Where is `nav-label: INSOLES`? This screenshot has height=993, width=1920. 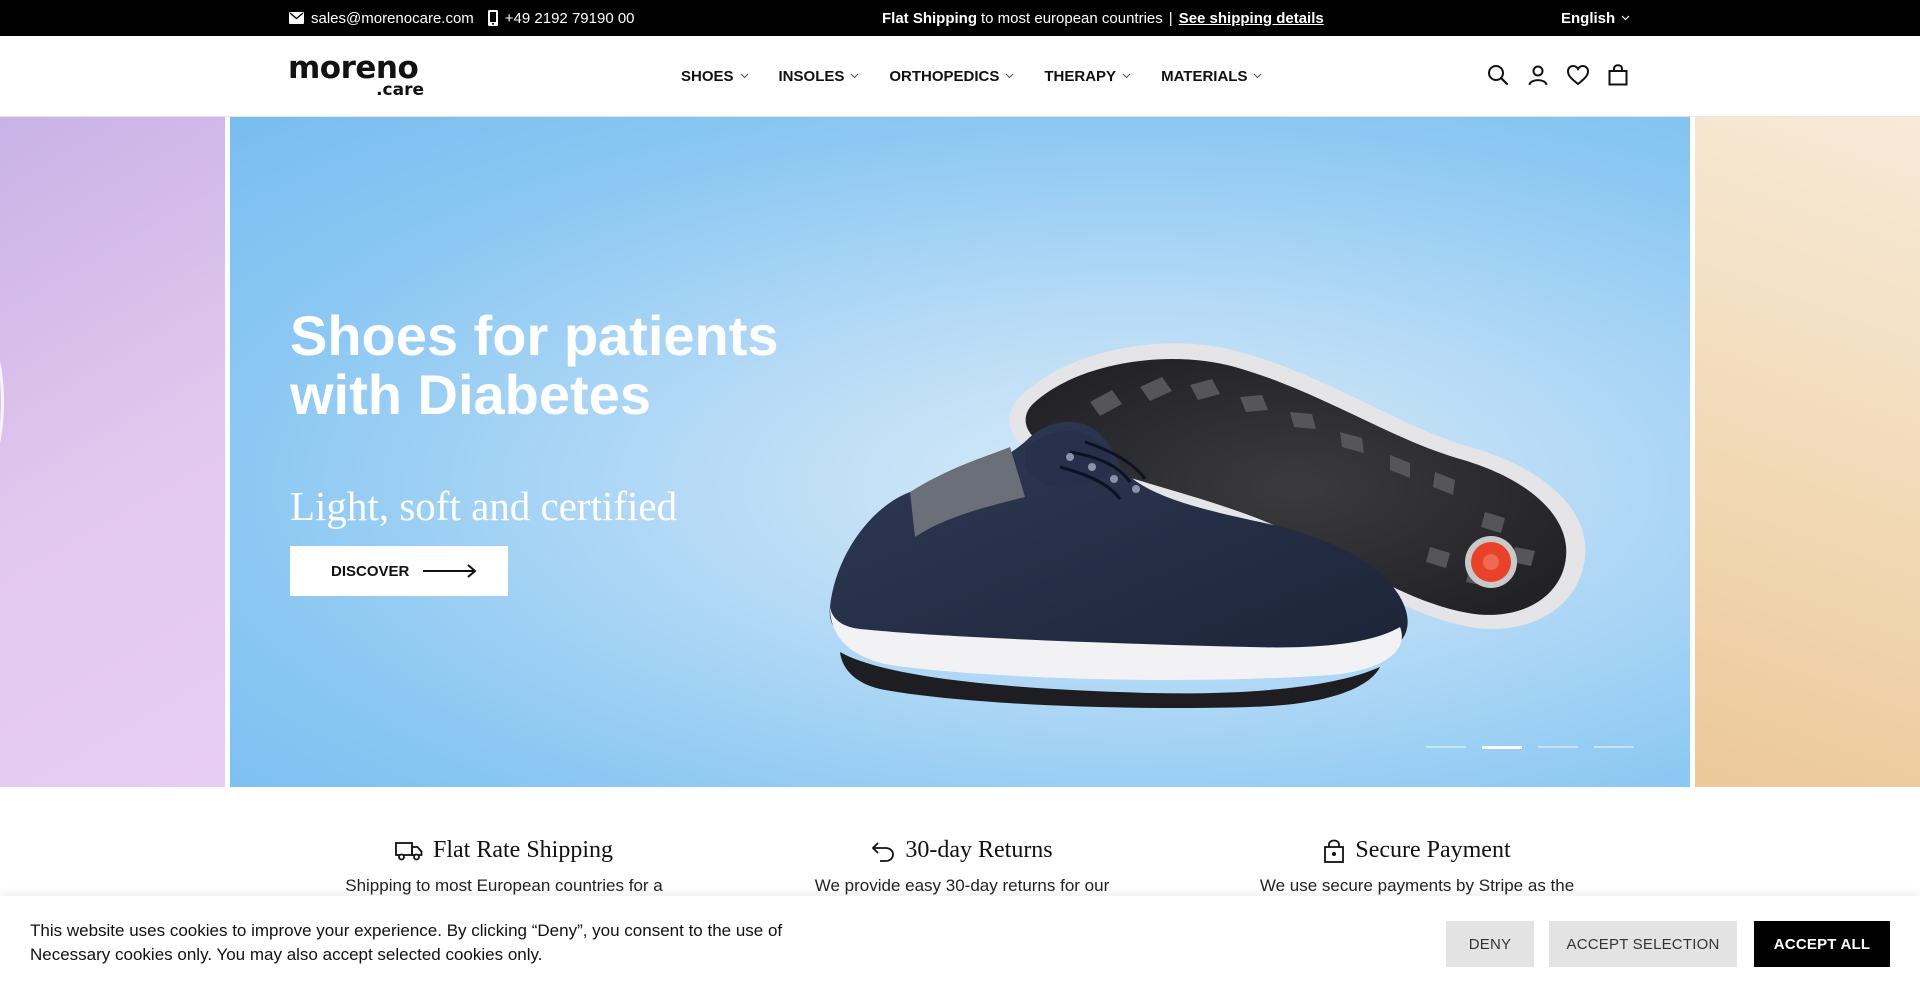
nav-label: INSOLES is located at coordinates (811, 76).